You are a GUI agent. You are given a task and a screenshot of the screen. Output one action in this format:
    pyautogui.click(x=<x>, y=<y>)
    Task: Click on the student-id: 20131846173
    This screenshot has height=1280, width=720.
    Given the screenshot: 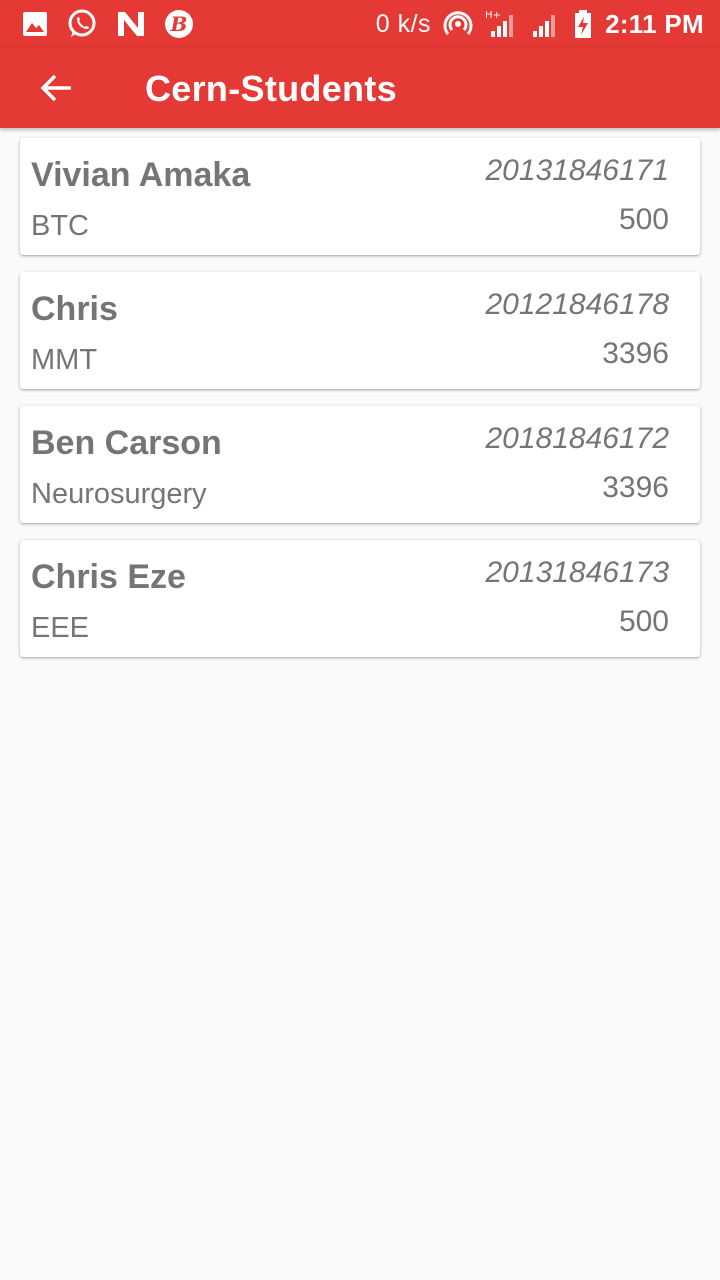 What is the action you would take?
    pyautogui.click(x=577, y=572)
    